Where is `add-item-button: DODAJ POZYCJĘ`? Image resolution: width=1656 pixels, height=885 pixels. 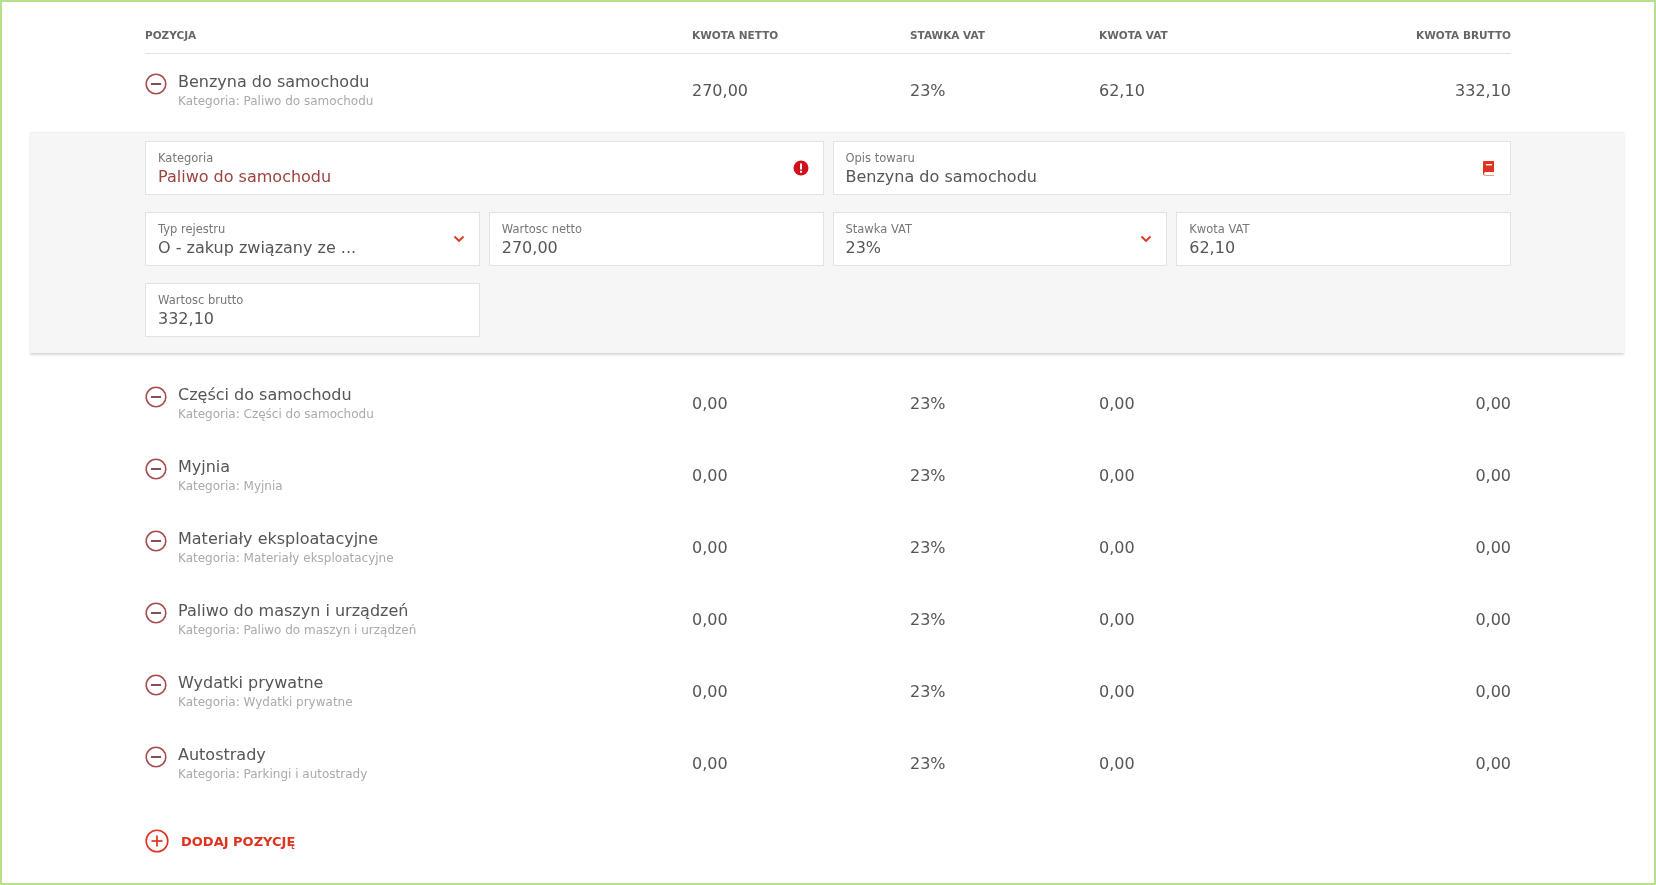 add-item-button: DODAJ POZYCJĘ is located at coordinates (220, 841).